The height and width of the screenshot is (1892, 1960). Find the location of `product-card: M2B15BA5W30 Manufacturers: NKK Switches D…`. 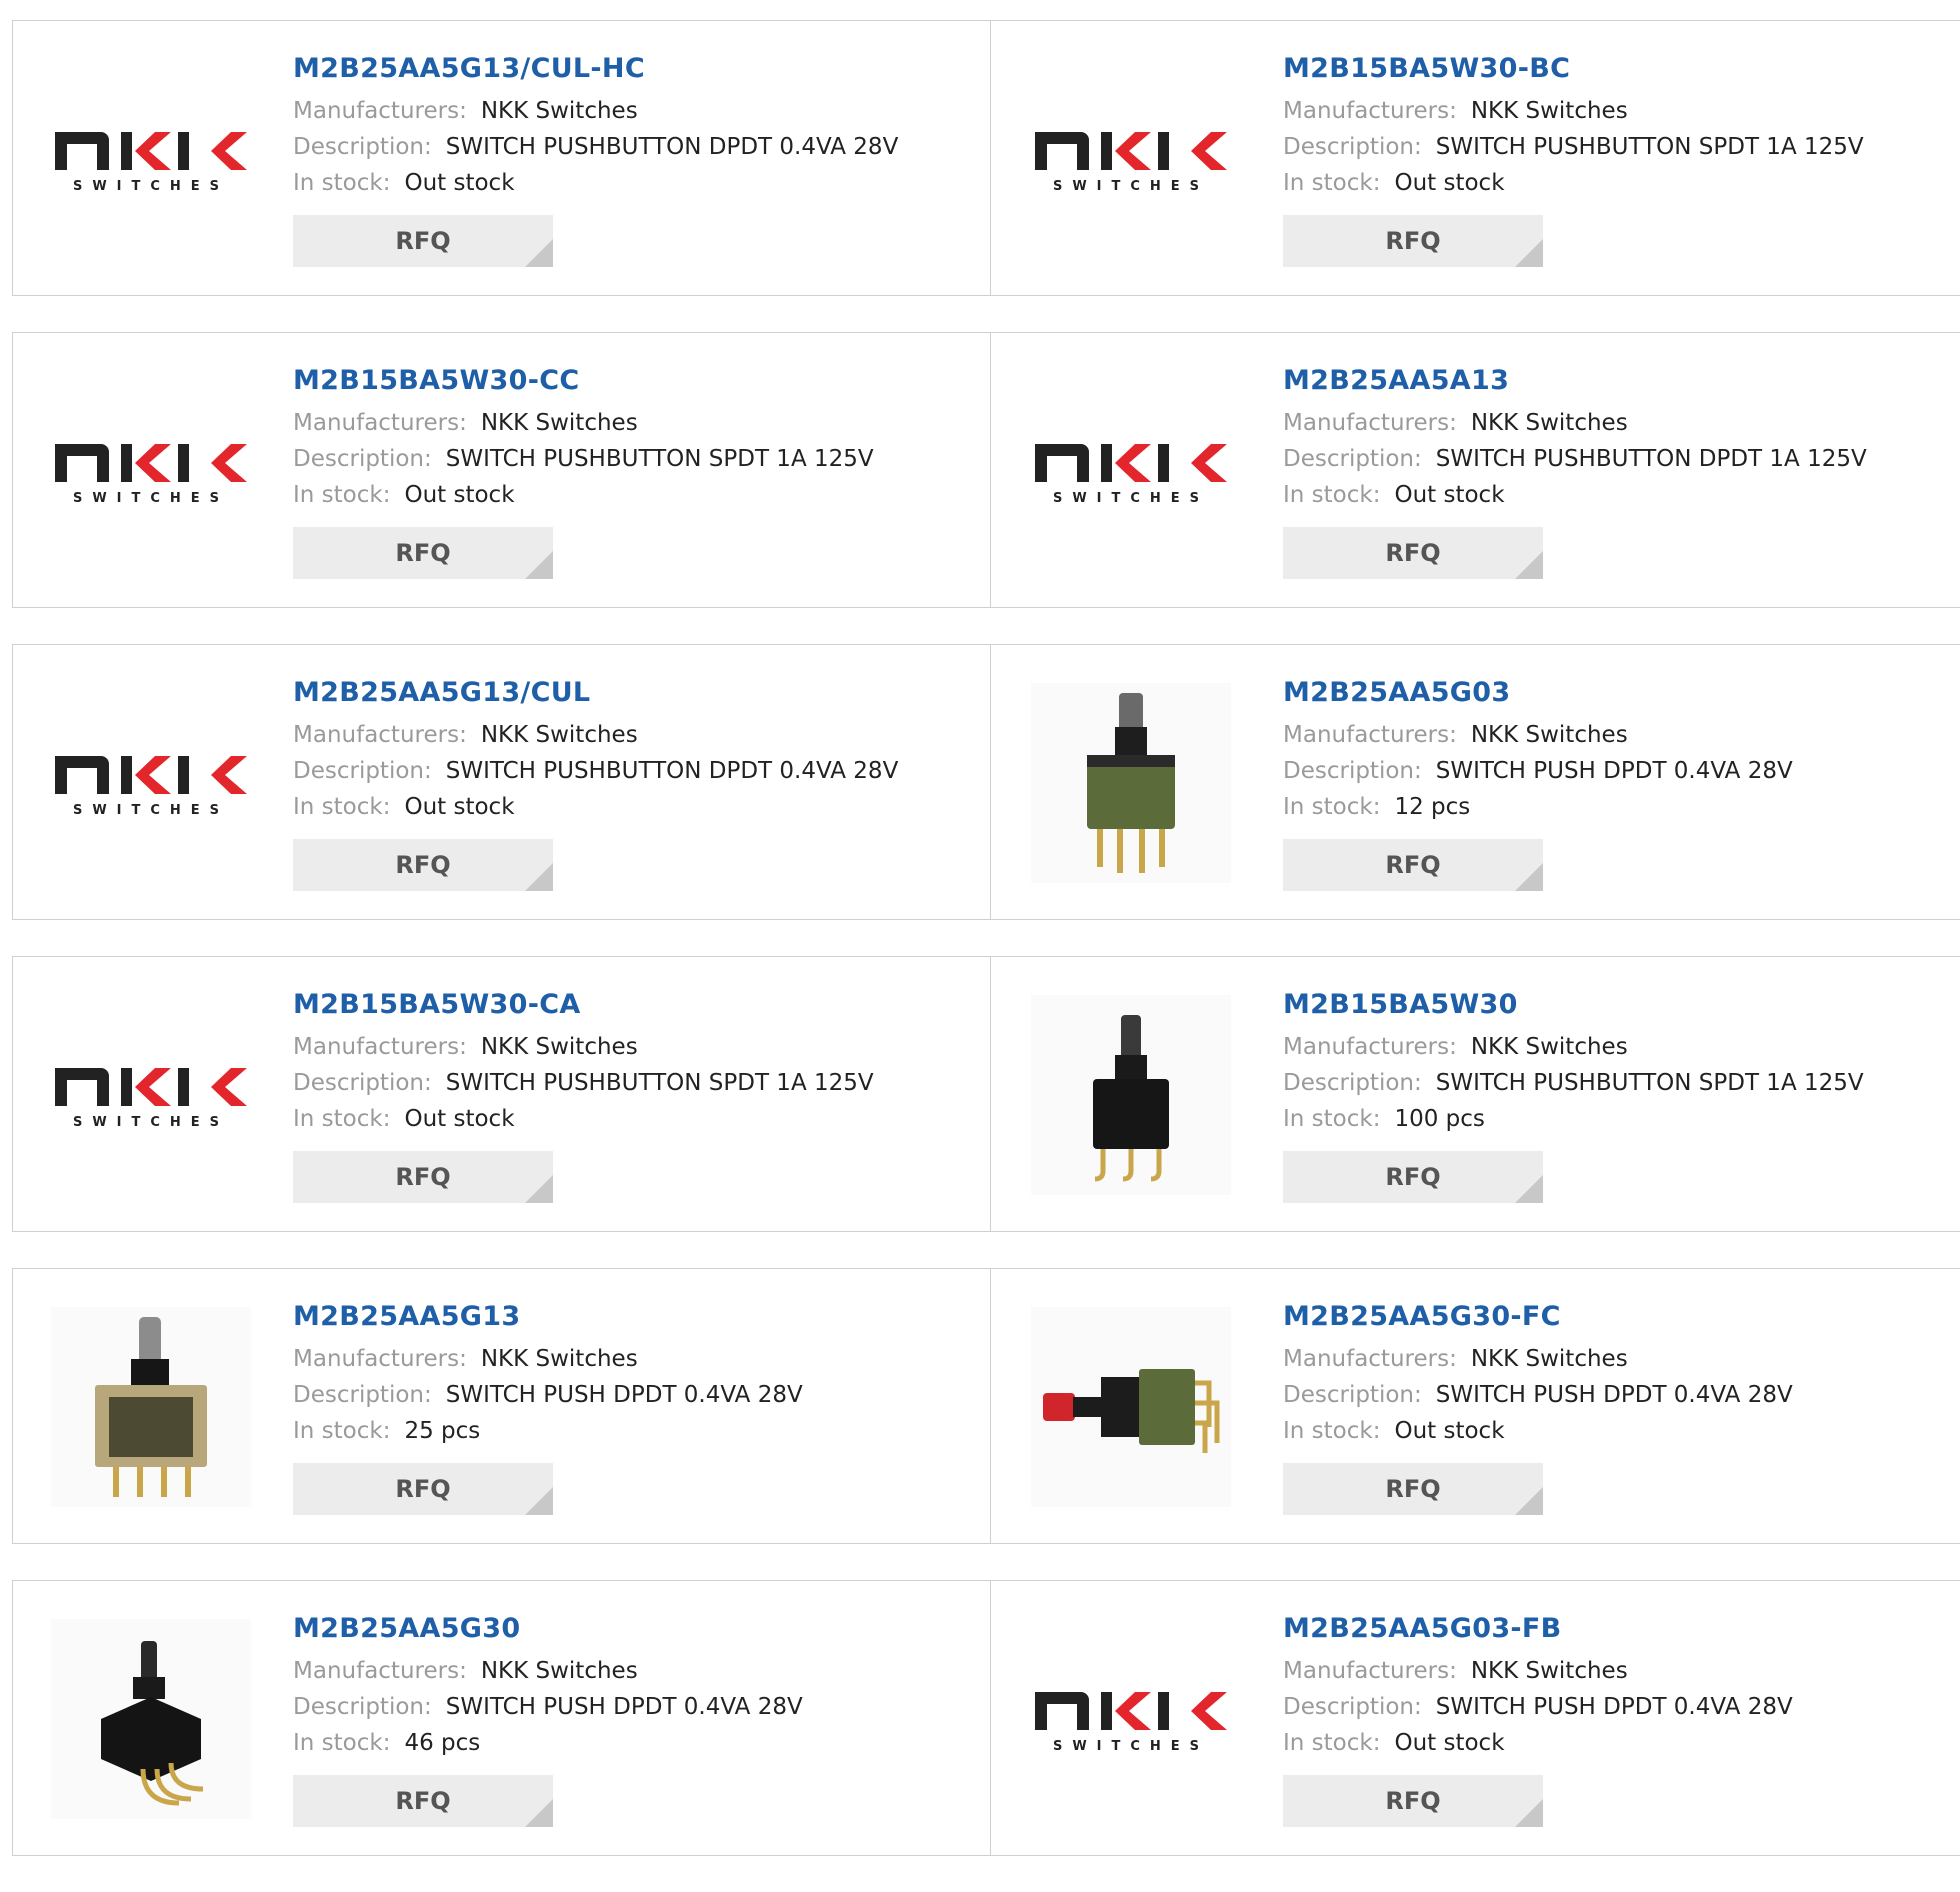

product-card: M2B15BA5W30 Manufacturers: NKK Switches D… is located at coordinates (1475, 1094).